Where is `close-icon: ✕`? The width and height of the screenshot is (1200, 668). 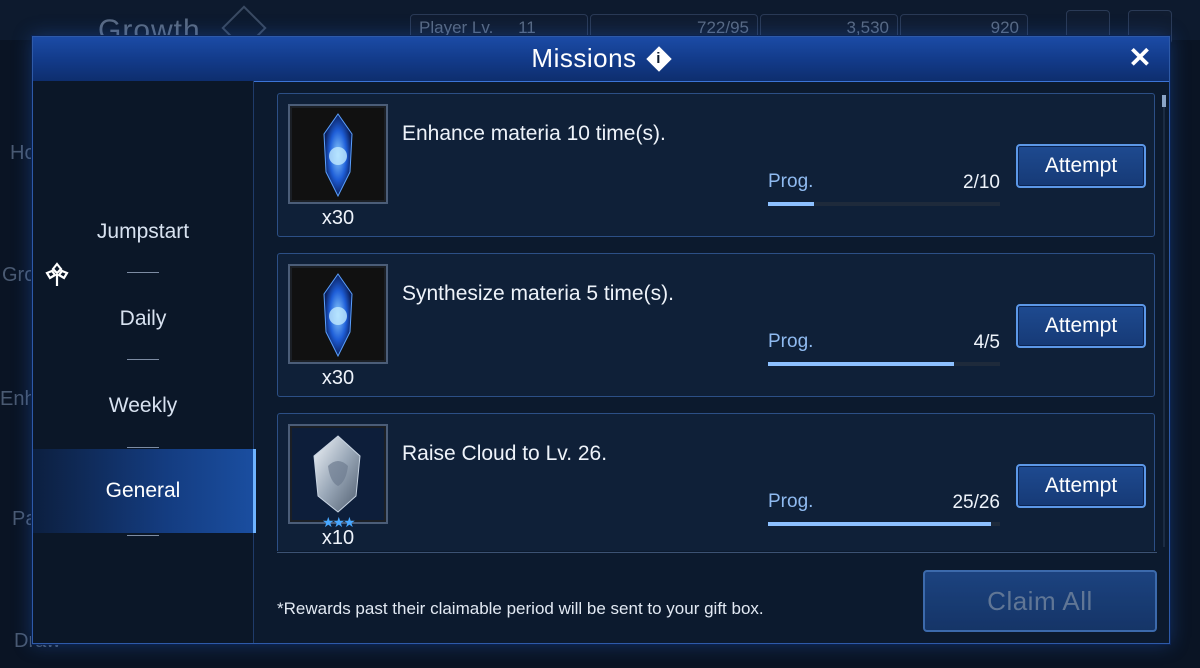
close-icon: ✕ is located at coordinates (1140, 58).